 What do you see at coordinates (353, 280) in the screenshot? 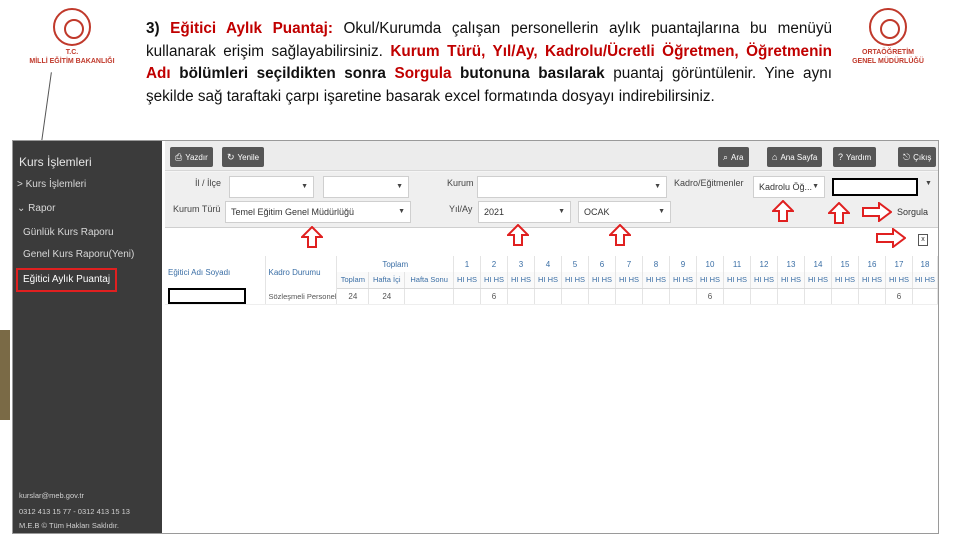
I see `sub-header-toplam: Toplam` at bounding box center [353, 280].